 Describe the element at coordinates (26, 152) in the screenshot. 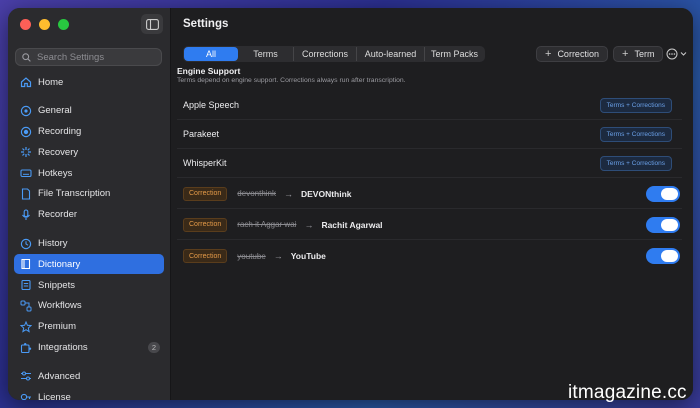

I see `recovery-icon` at that location.